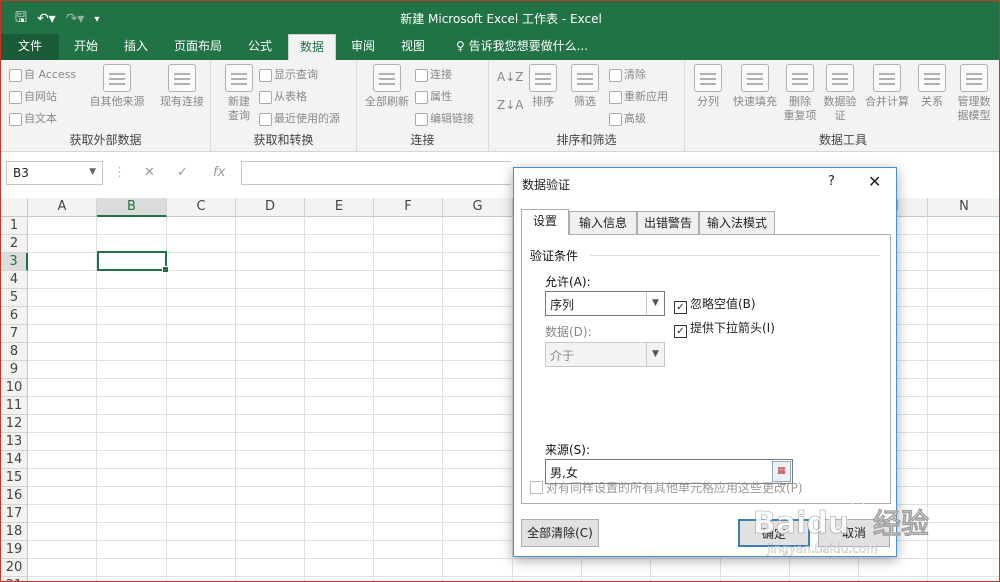 This screenshot has width=1000, height=582. Describe the element at coordinates (932, 78) in the screenshot. I see `relationships-icon` at that location.